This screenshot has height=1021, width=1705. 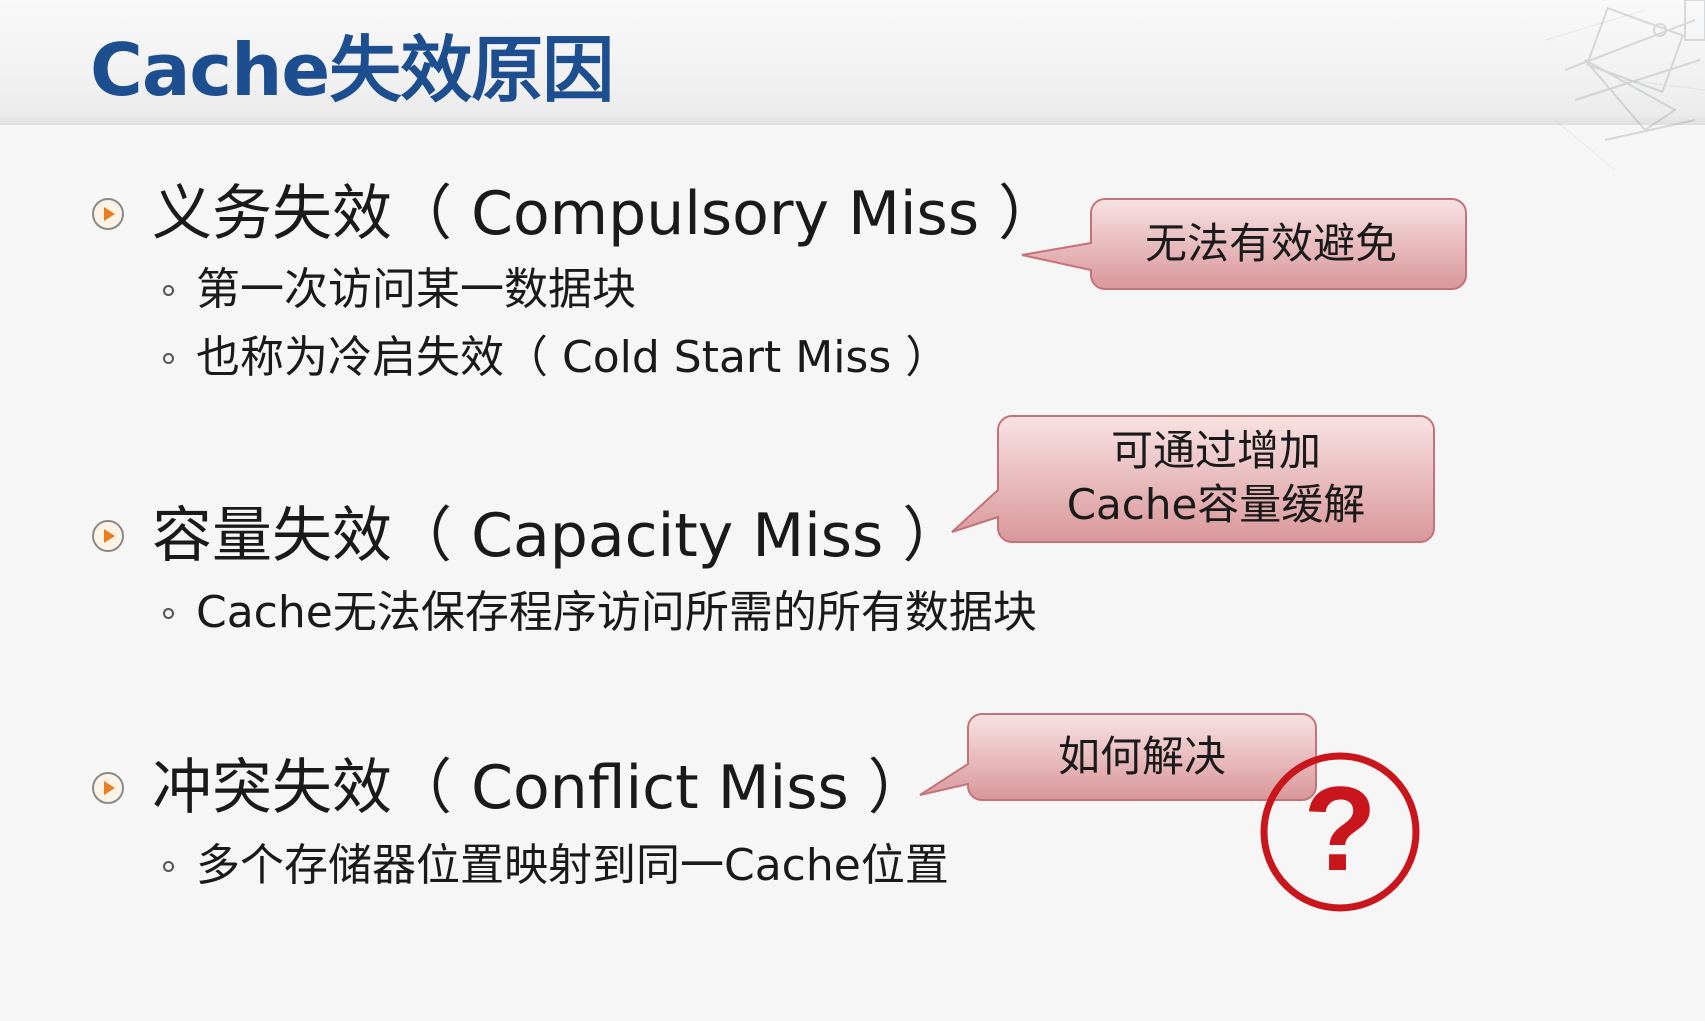 I want to click on section-heading: 容量失效（ Capacity Miss ）, so click(x=557, y=536).